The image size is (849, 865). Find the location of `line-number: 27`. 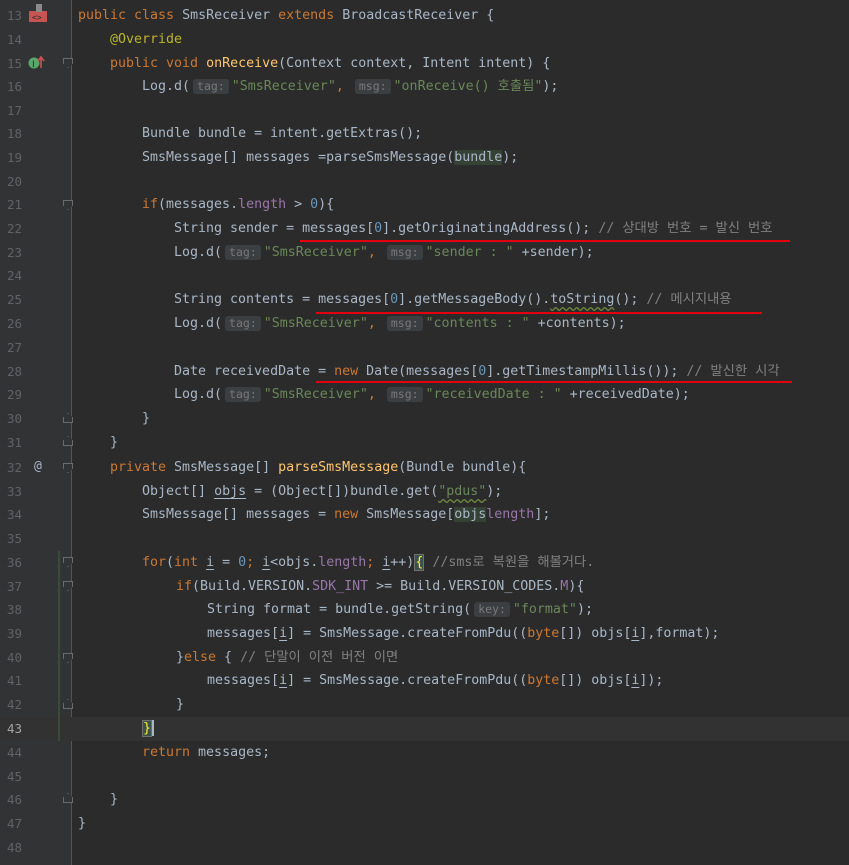

line-number: 27 is located at coordinates (14, 347).